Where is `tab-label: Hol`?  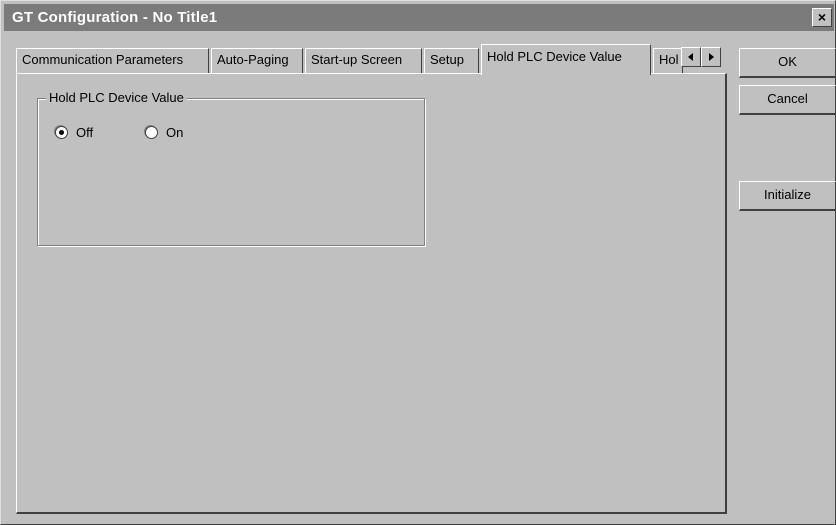
tab-label: Hol is located at coordinates (669, 59).